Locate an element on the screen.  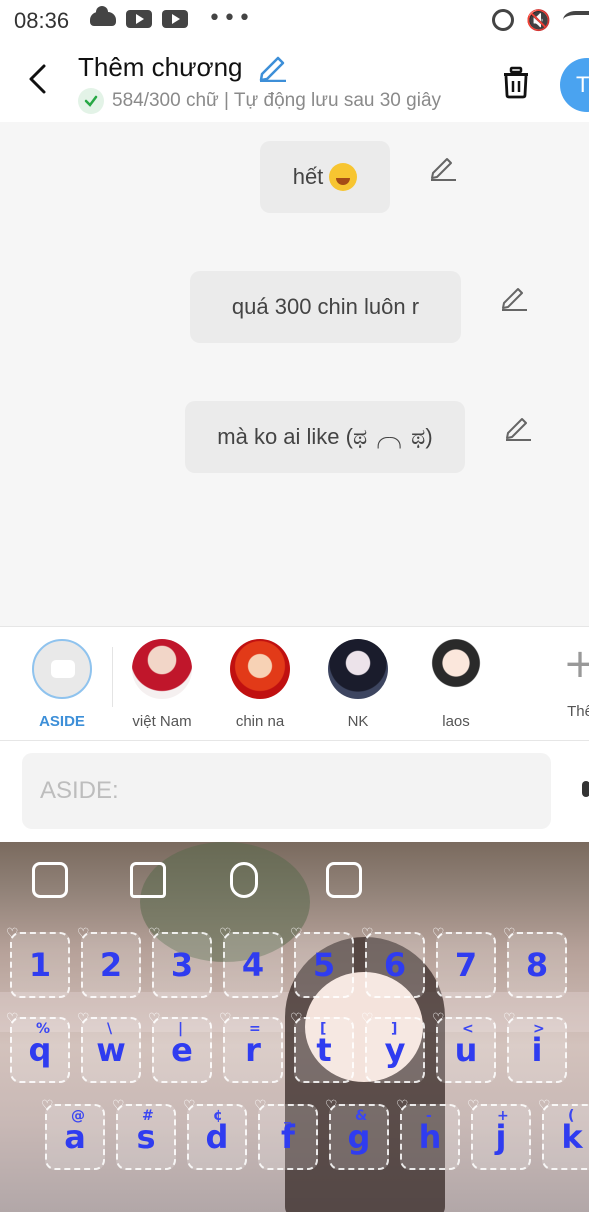
character-chin-na: chin na is located at coordinates (260, 684).